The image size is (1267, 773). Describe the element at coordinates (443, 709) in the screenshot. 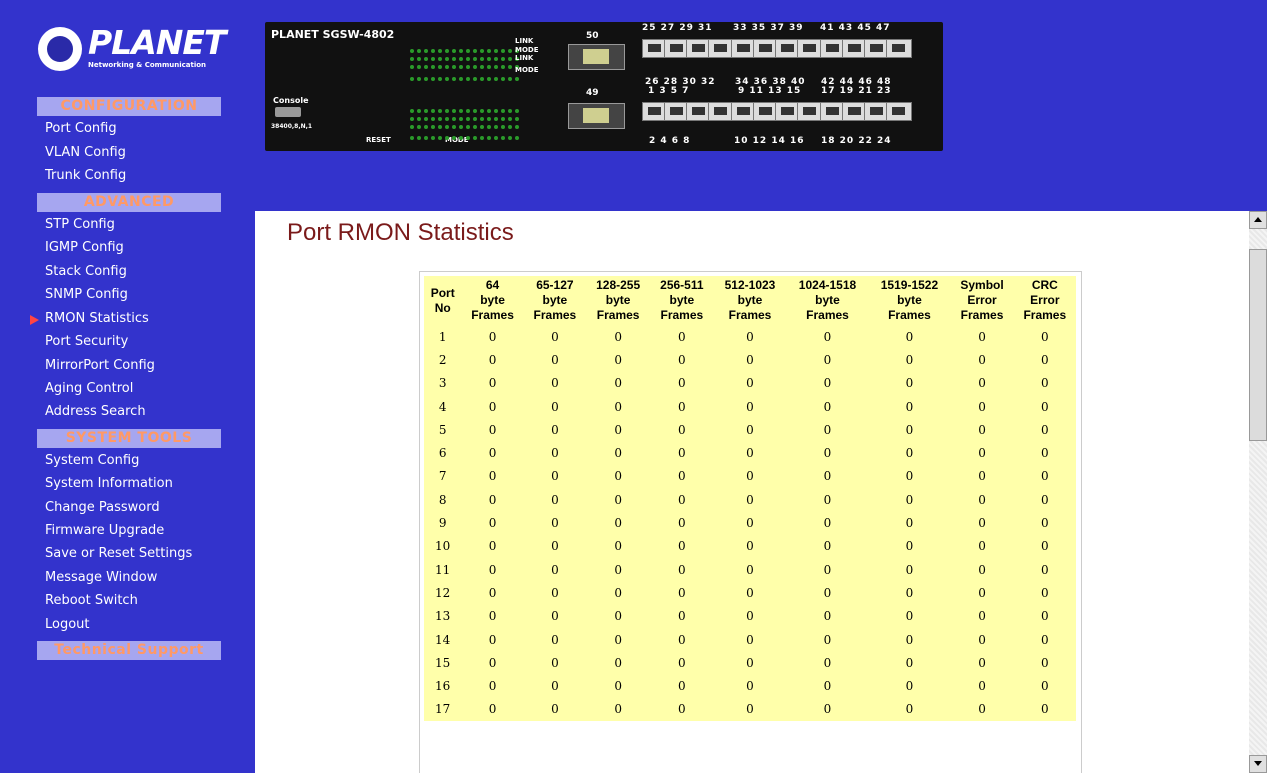

I see `port-number-cell: 17` at that location.